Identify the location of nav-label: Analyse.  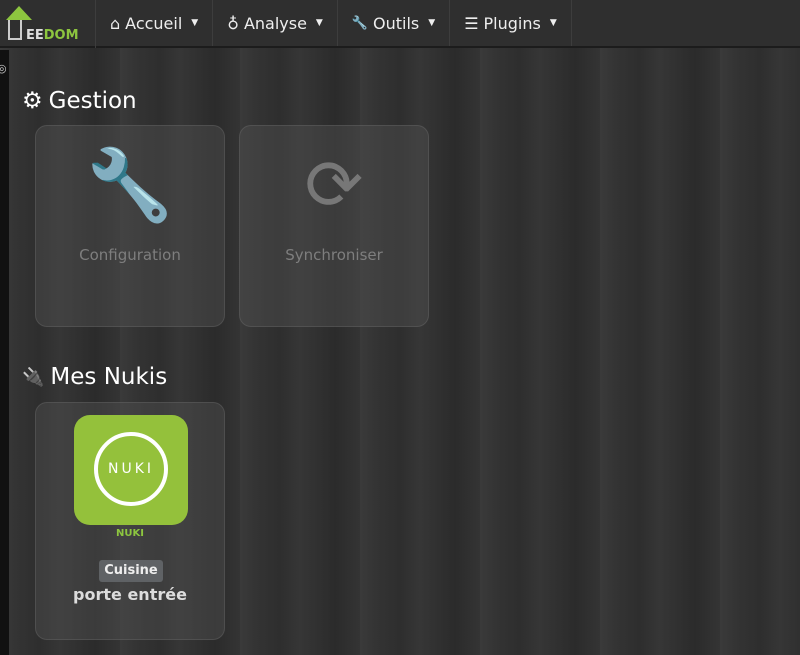
(275, 23).